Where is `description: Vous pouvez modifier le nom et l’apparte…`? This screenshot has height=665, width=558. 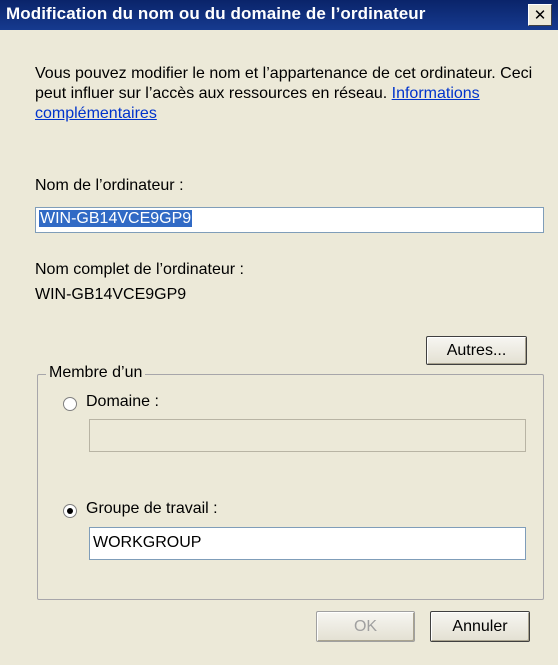
description: Vous pouvez modifier le nom et l’apparte… is located at coordinates (285, 94).